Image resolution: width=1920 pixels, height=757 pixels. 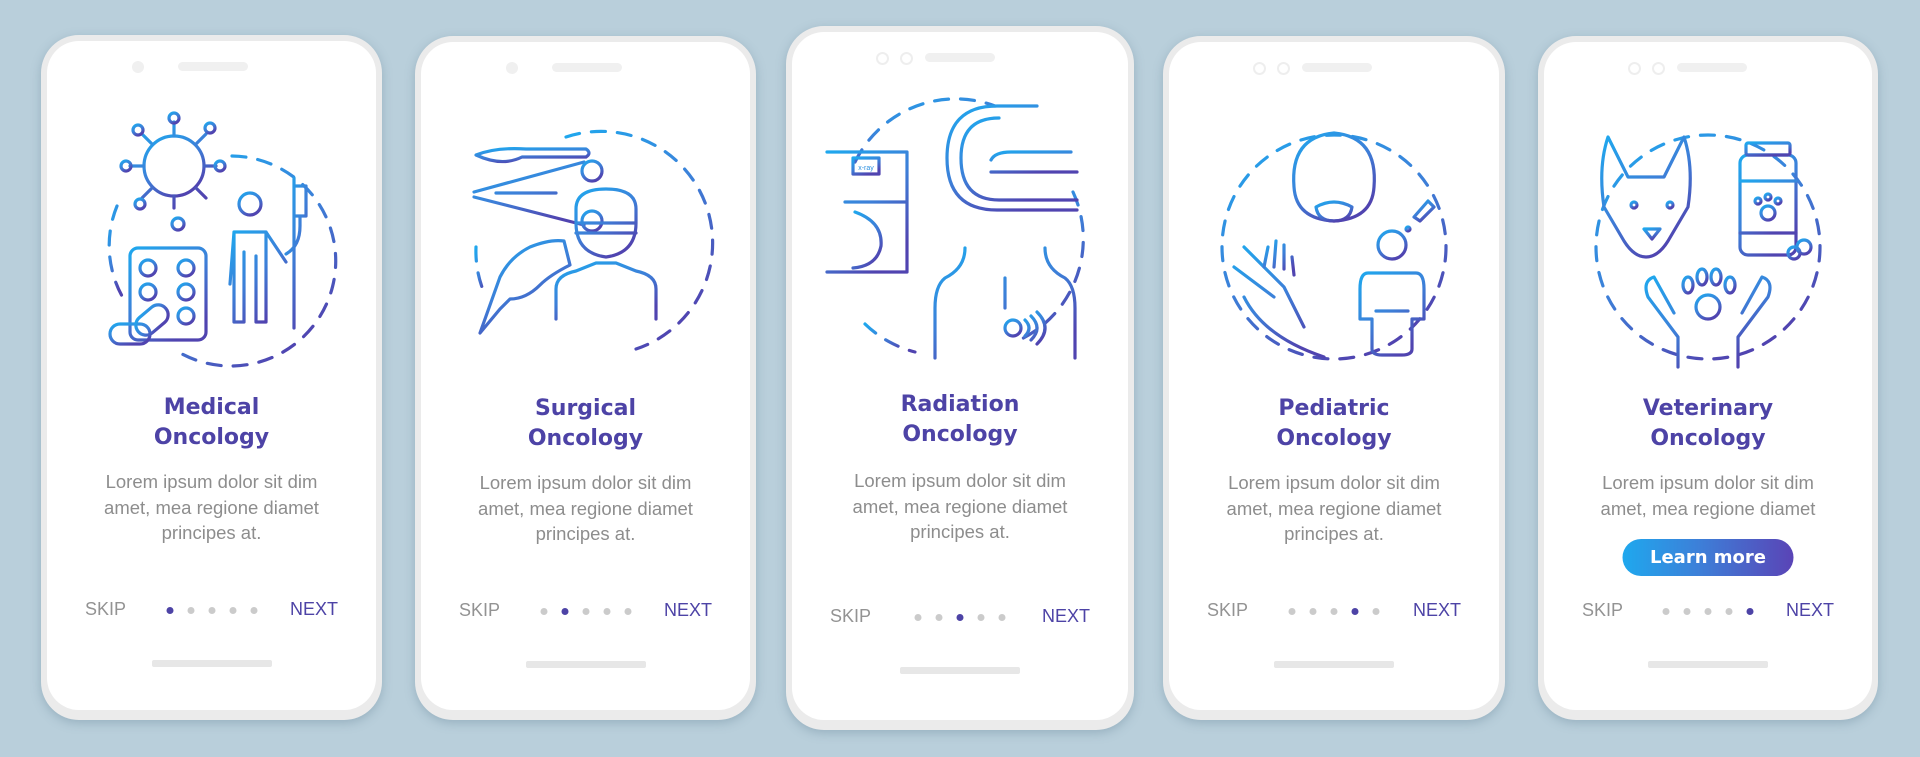 I want to click on surgical-oncology-illustration, so click(x=585, y=237).